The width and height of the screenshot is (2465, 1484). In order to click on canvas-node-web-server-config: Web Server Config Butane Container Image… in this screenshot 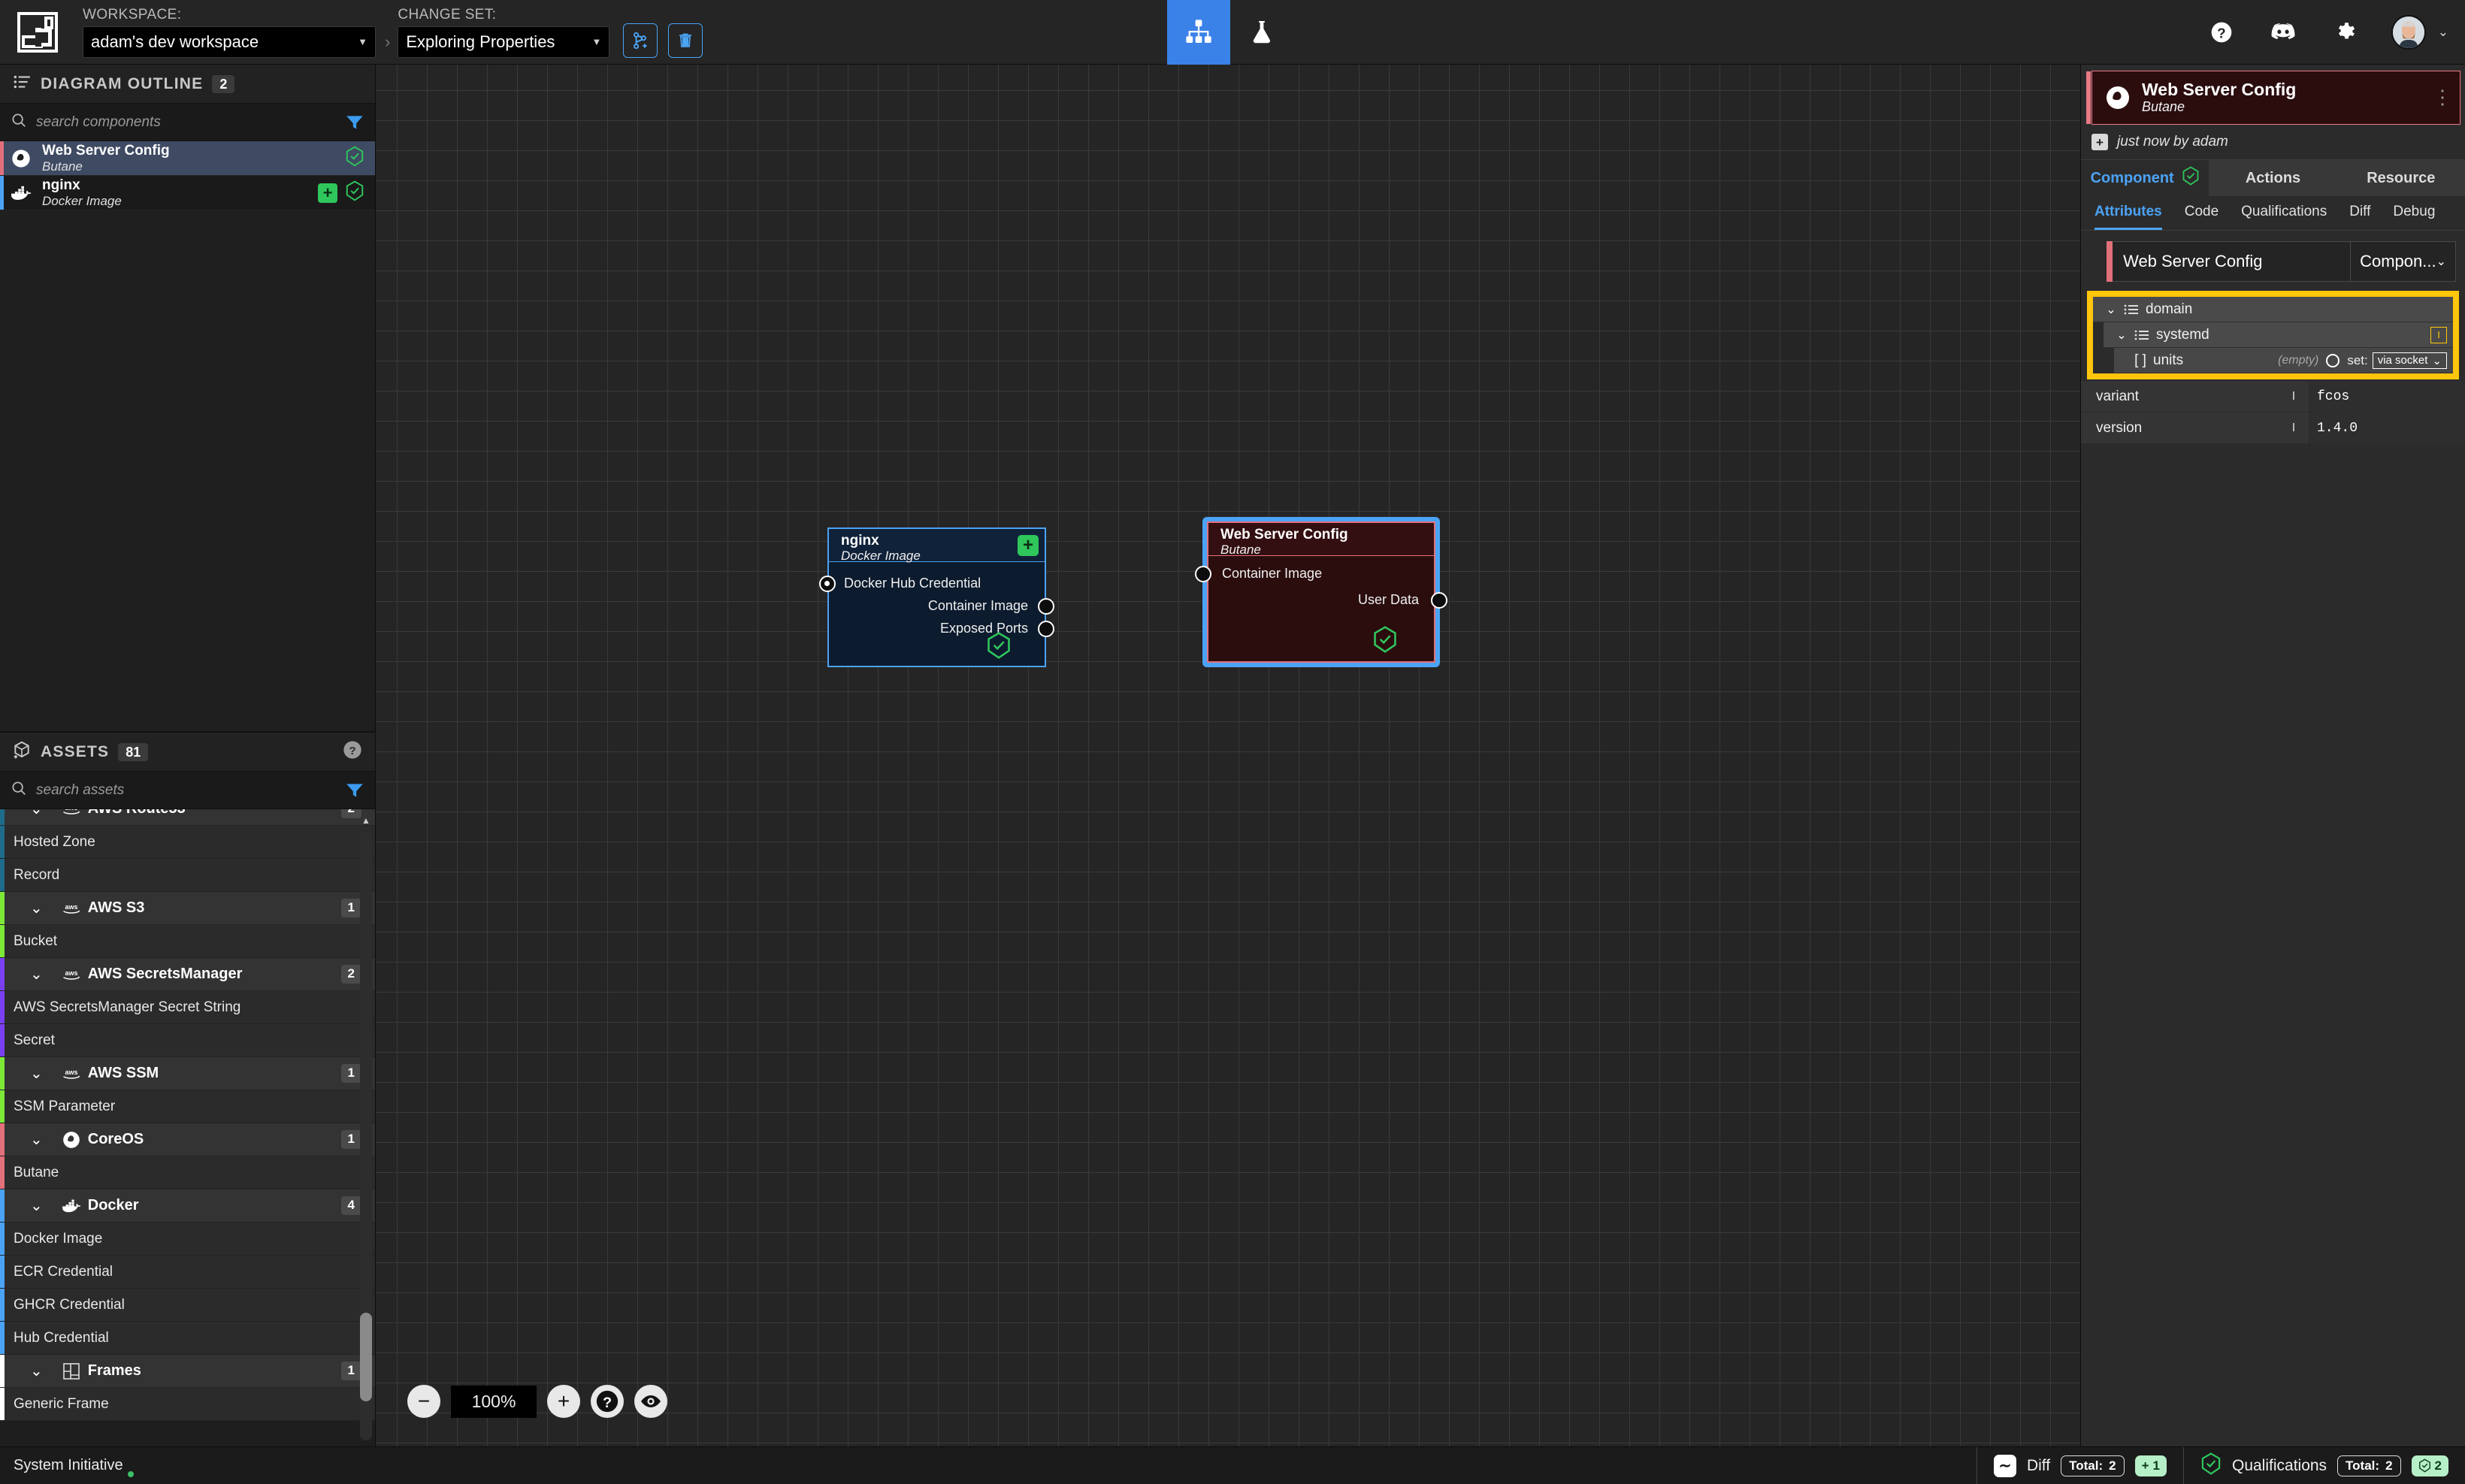, I will do `click(1321, 592)`.